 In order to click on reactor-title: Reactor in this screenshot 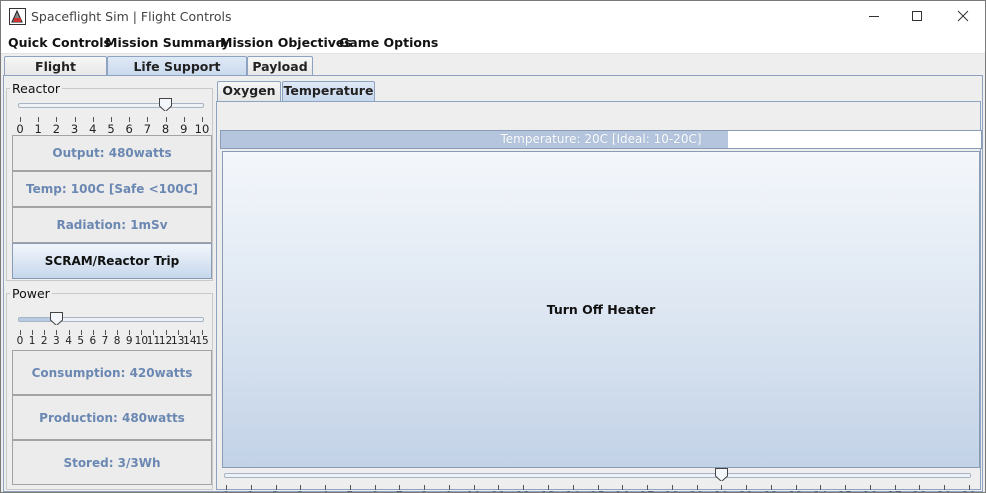, I will do `click(36, 88)`.